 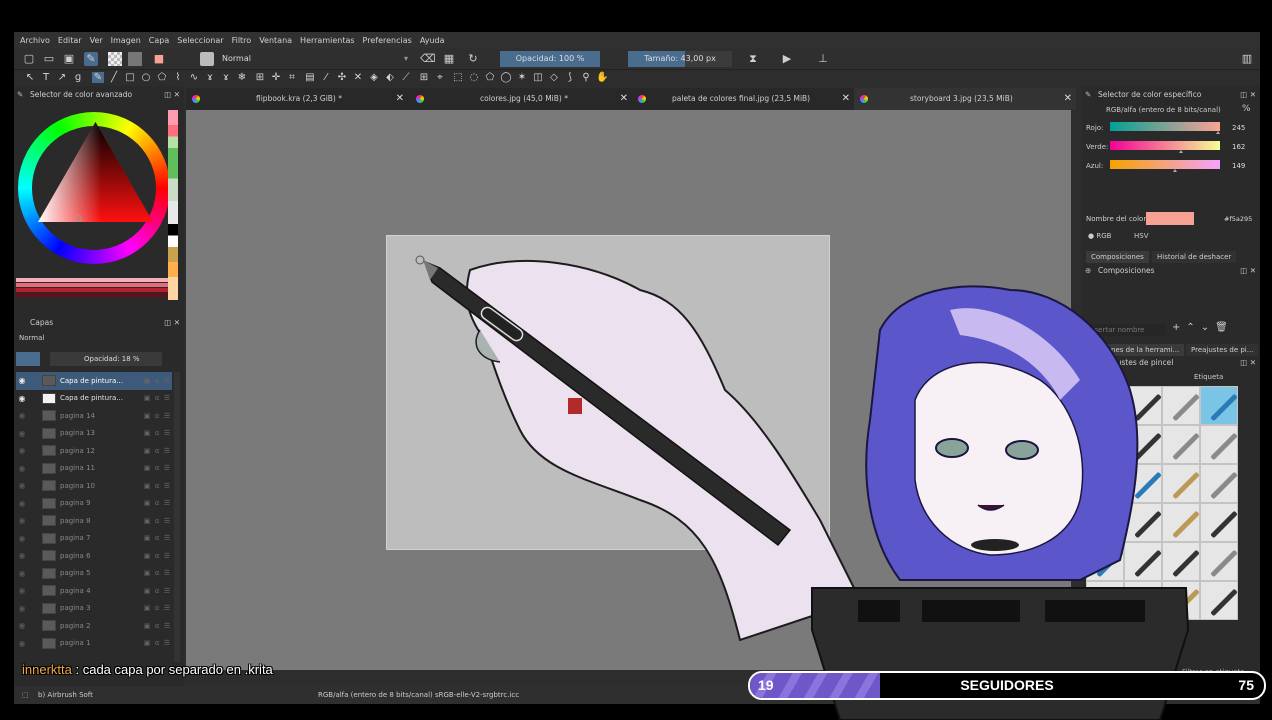 I want to click on opacity-slider: Opacidad: 100 %, so click(x=550, y=59).